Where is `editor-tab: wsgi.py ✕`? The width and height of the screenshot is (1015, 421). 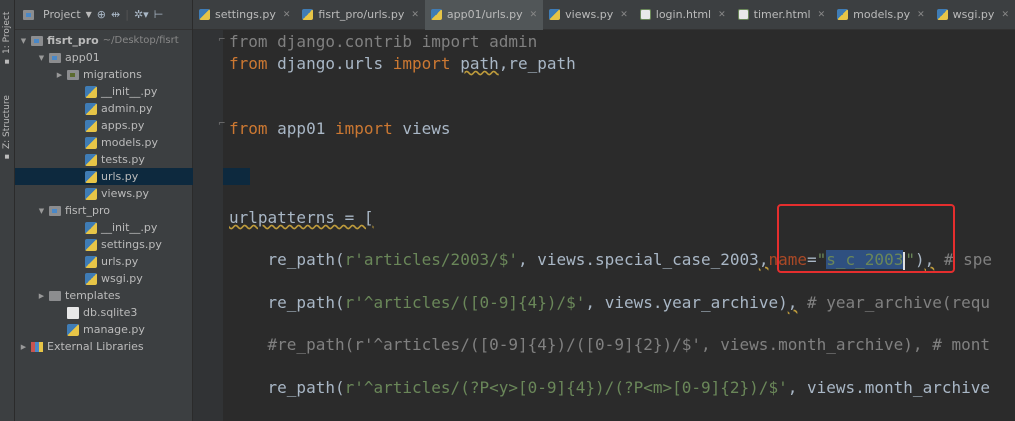
editor-tab: wsgi.py ✕ is located at coordinates (973, 15).